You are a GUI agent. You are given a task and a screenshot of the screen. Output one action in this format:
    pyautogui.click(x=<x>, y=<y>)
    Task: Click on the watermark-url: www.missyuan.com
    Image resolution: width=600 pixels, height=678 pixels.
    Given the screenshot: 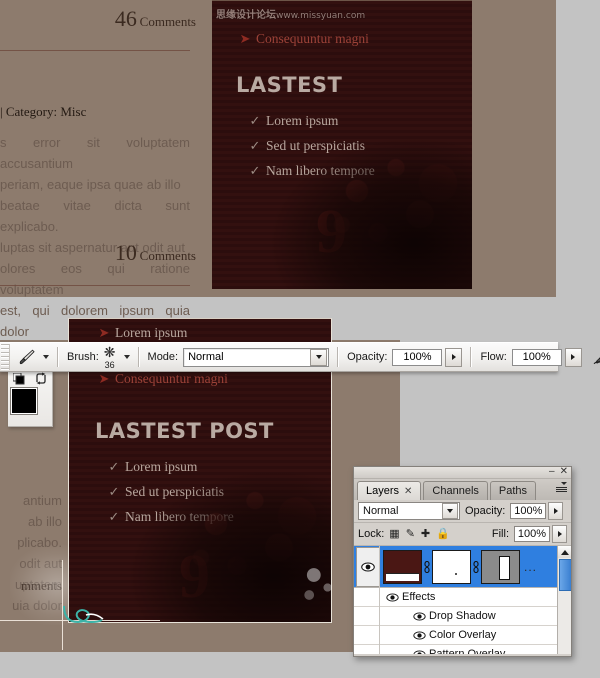 What is the action you would take?
    pyautogui.click(x=321, y=16)
    